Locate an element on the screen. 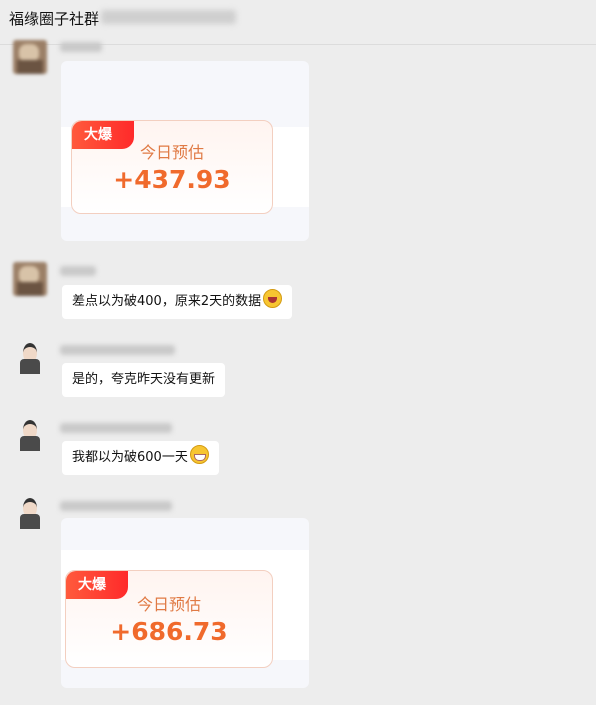 The height and width of the screenshot is (705, 596). estimate-box: 大爆 今日预估 +437.93 is located at coordinates (172, 167).